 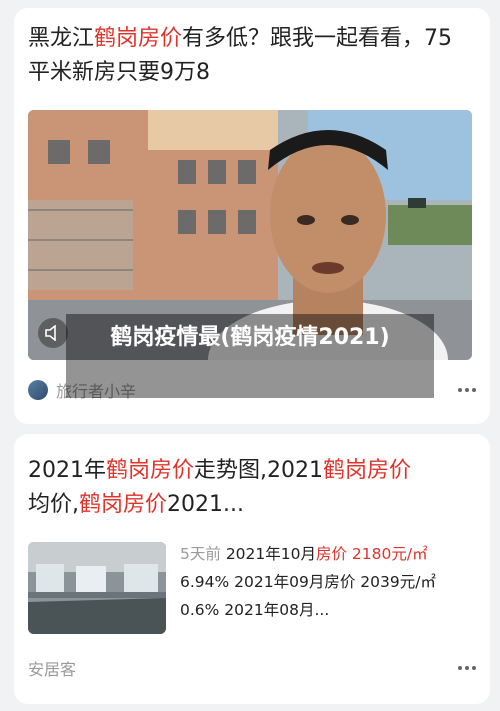 I want to click on price-line-1: 5天前 2021年10月房价 2180元/㎡, so click(x=304, y=554).